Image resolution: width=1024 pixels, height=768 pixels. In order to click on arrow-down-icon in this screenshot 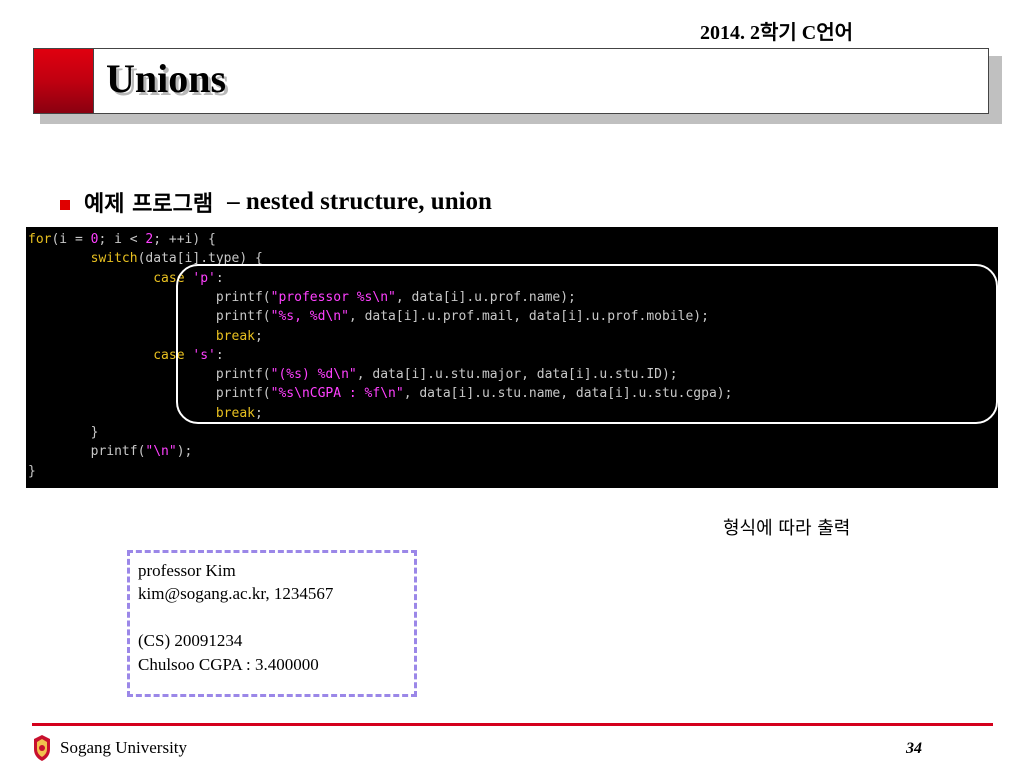, I will do `click(751, 452)`.